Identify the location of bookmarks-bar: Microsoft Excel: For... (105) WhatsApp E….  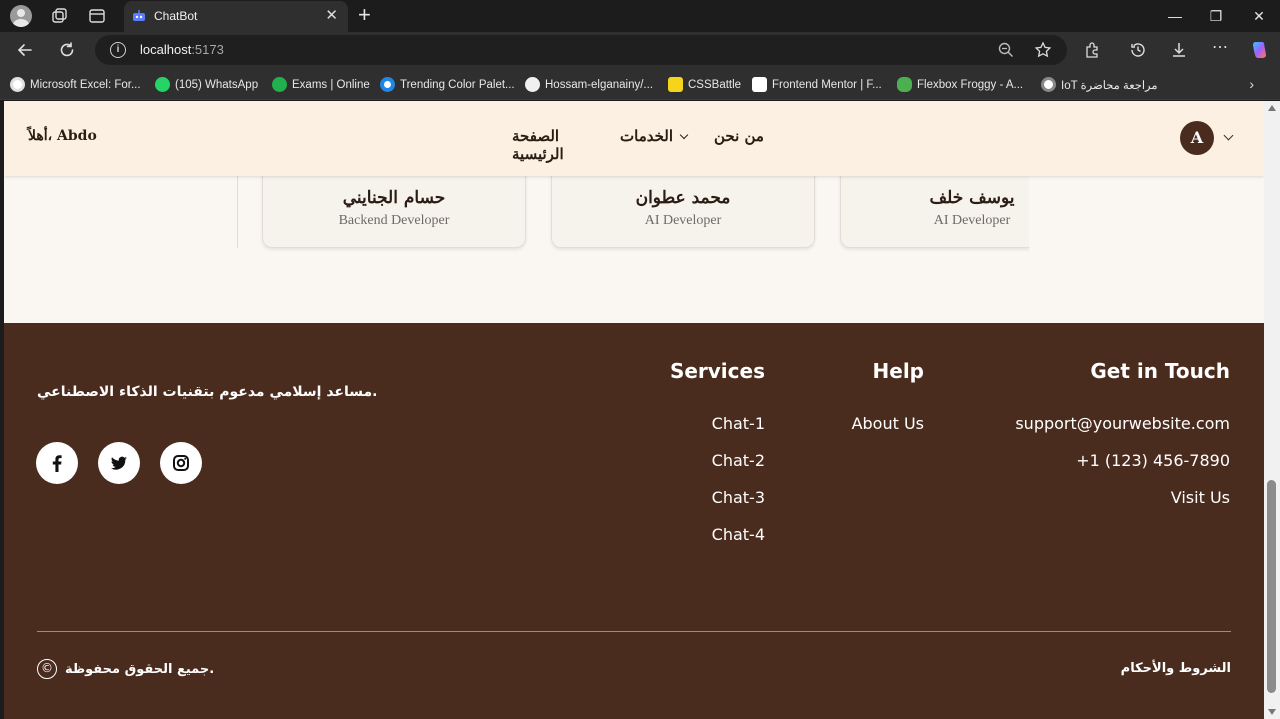
(640, 84).